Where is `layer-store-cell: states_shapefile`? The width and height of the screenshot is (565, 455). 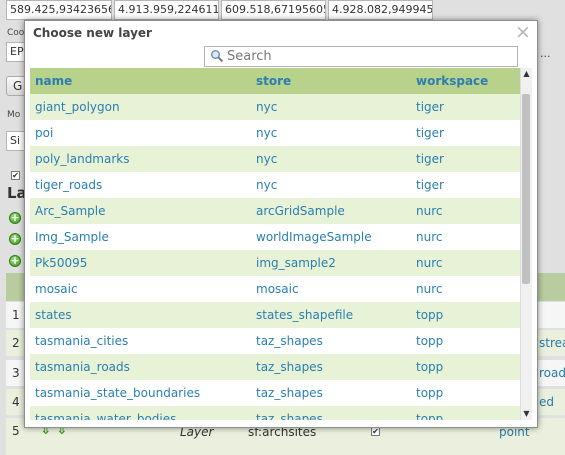 layer-store-cell: states_shapefile is located at coordinates (305, 315).